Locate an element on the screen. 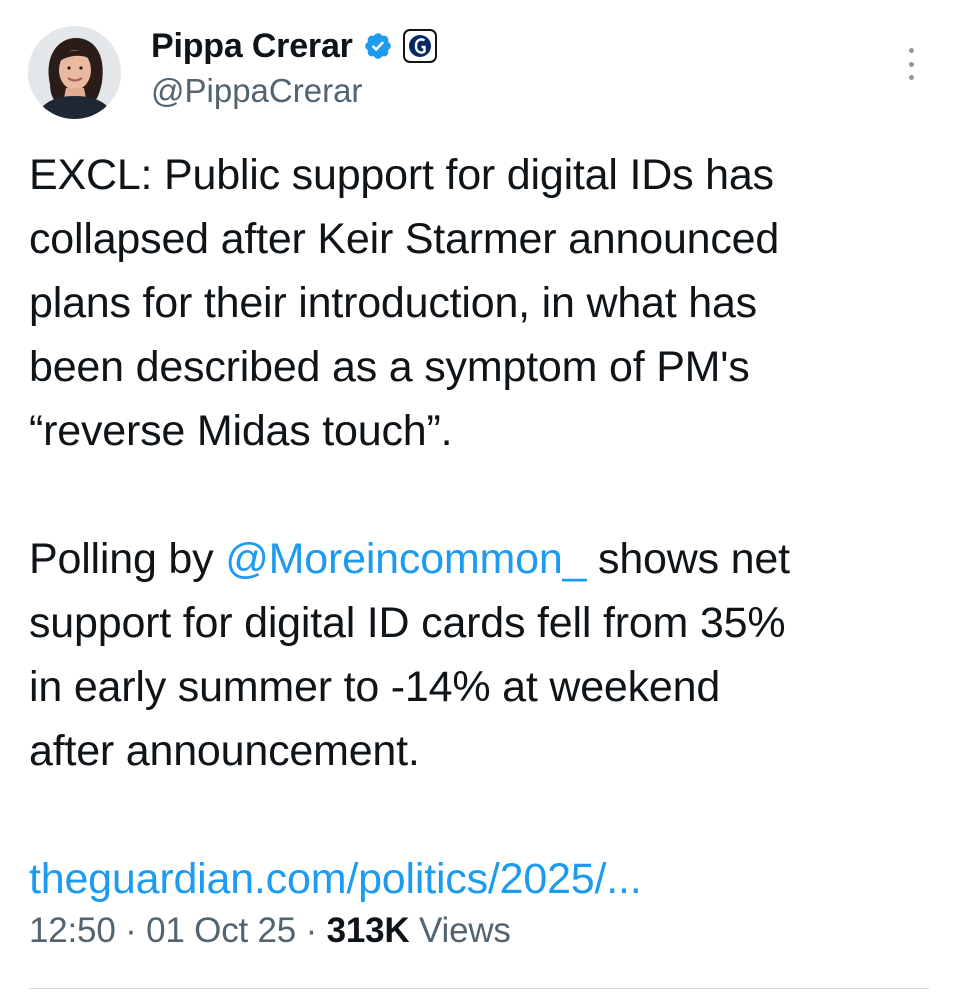  verified-badge-icon is located at coordinates (378, 46).